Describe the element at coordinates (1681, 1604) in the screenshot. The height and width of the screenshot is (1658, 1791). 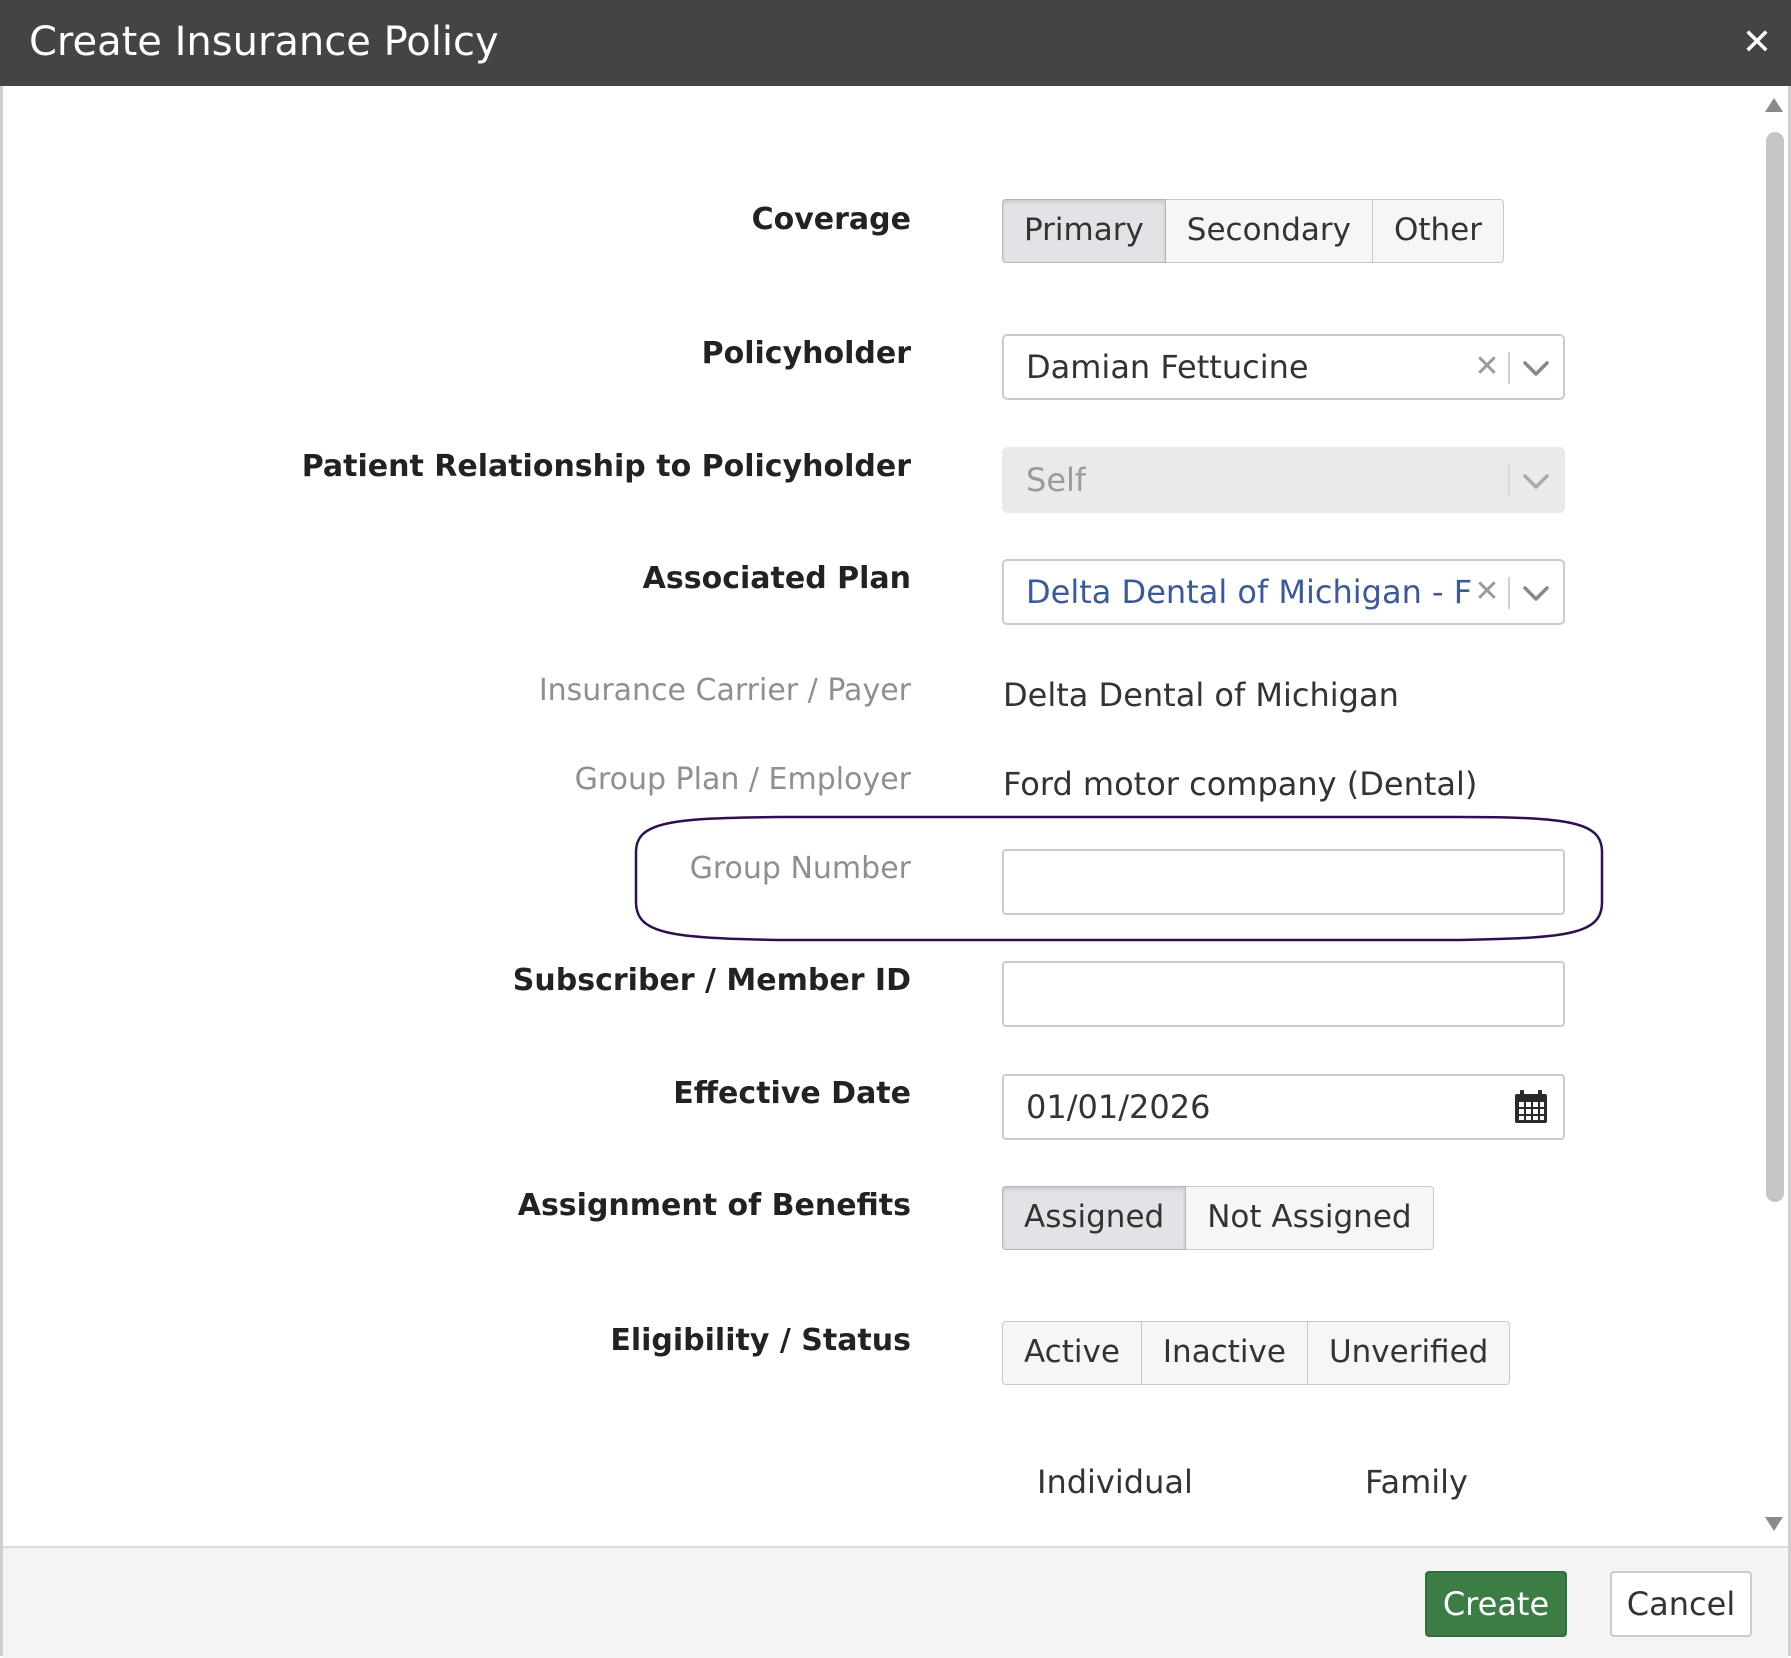
I see `cancel-button: Cancel` at that location.